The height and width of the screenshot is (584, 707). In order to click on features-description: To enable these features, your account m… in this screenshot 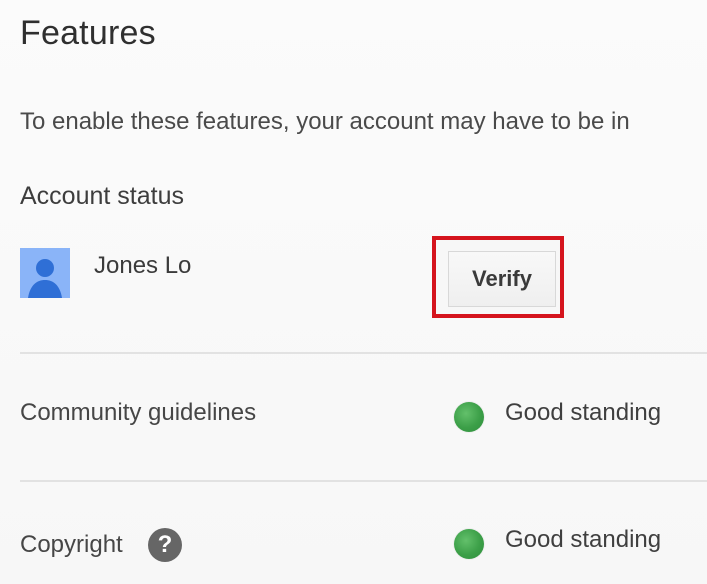, I will do `click(325, 121)`.